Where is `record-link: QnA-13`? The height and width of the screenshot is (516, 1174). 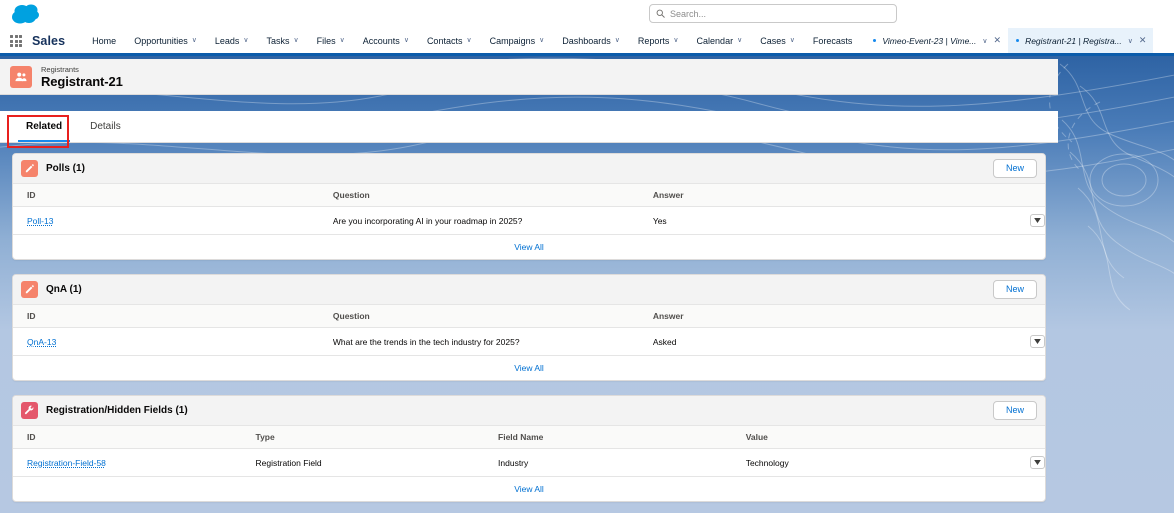 record-link: QnA-13 is located at coordinates (41, 342).